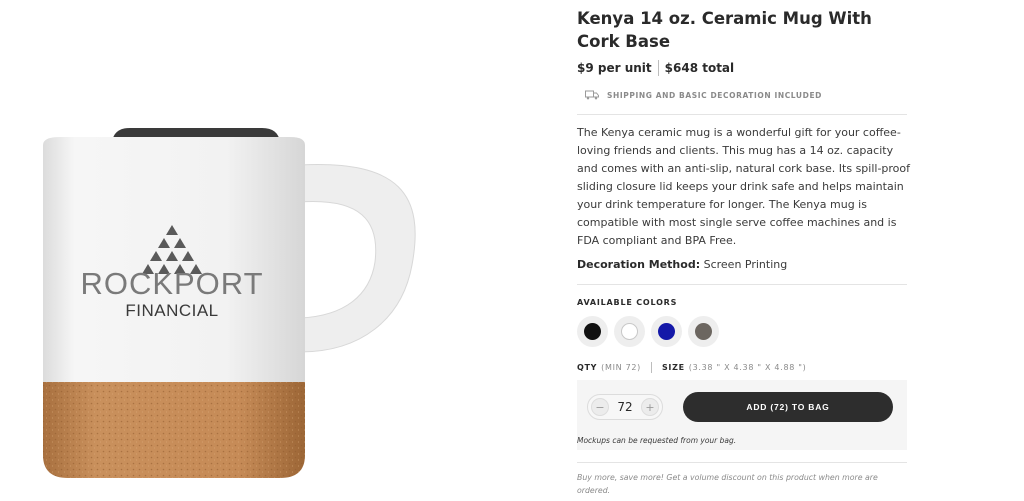  I want to click on shipping-text: SHIPPING AND BASIC DECORATION INCLUDED, so click(714, 95).